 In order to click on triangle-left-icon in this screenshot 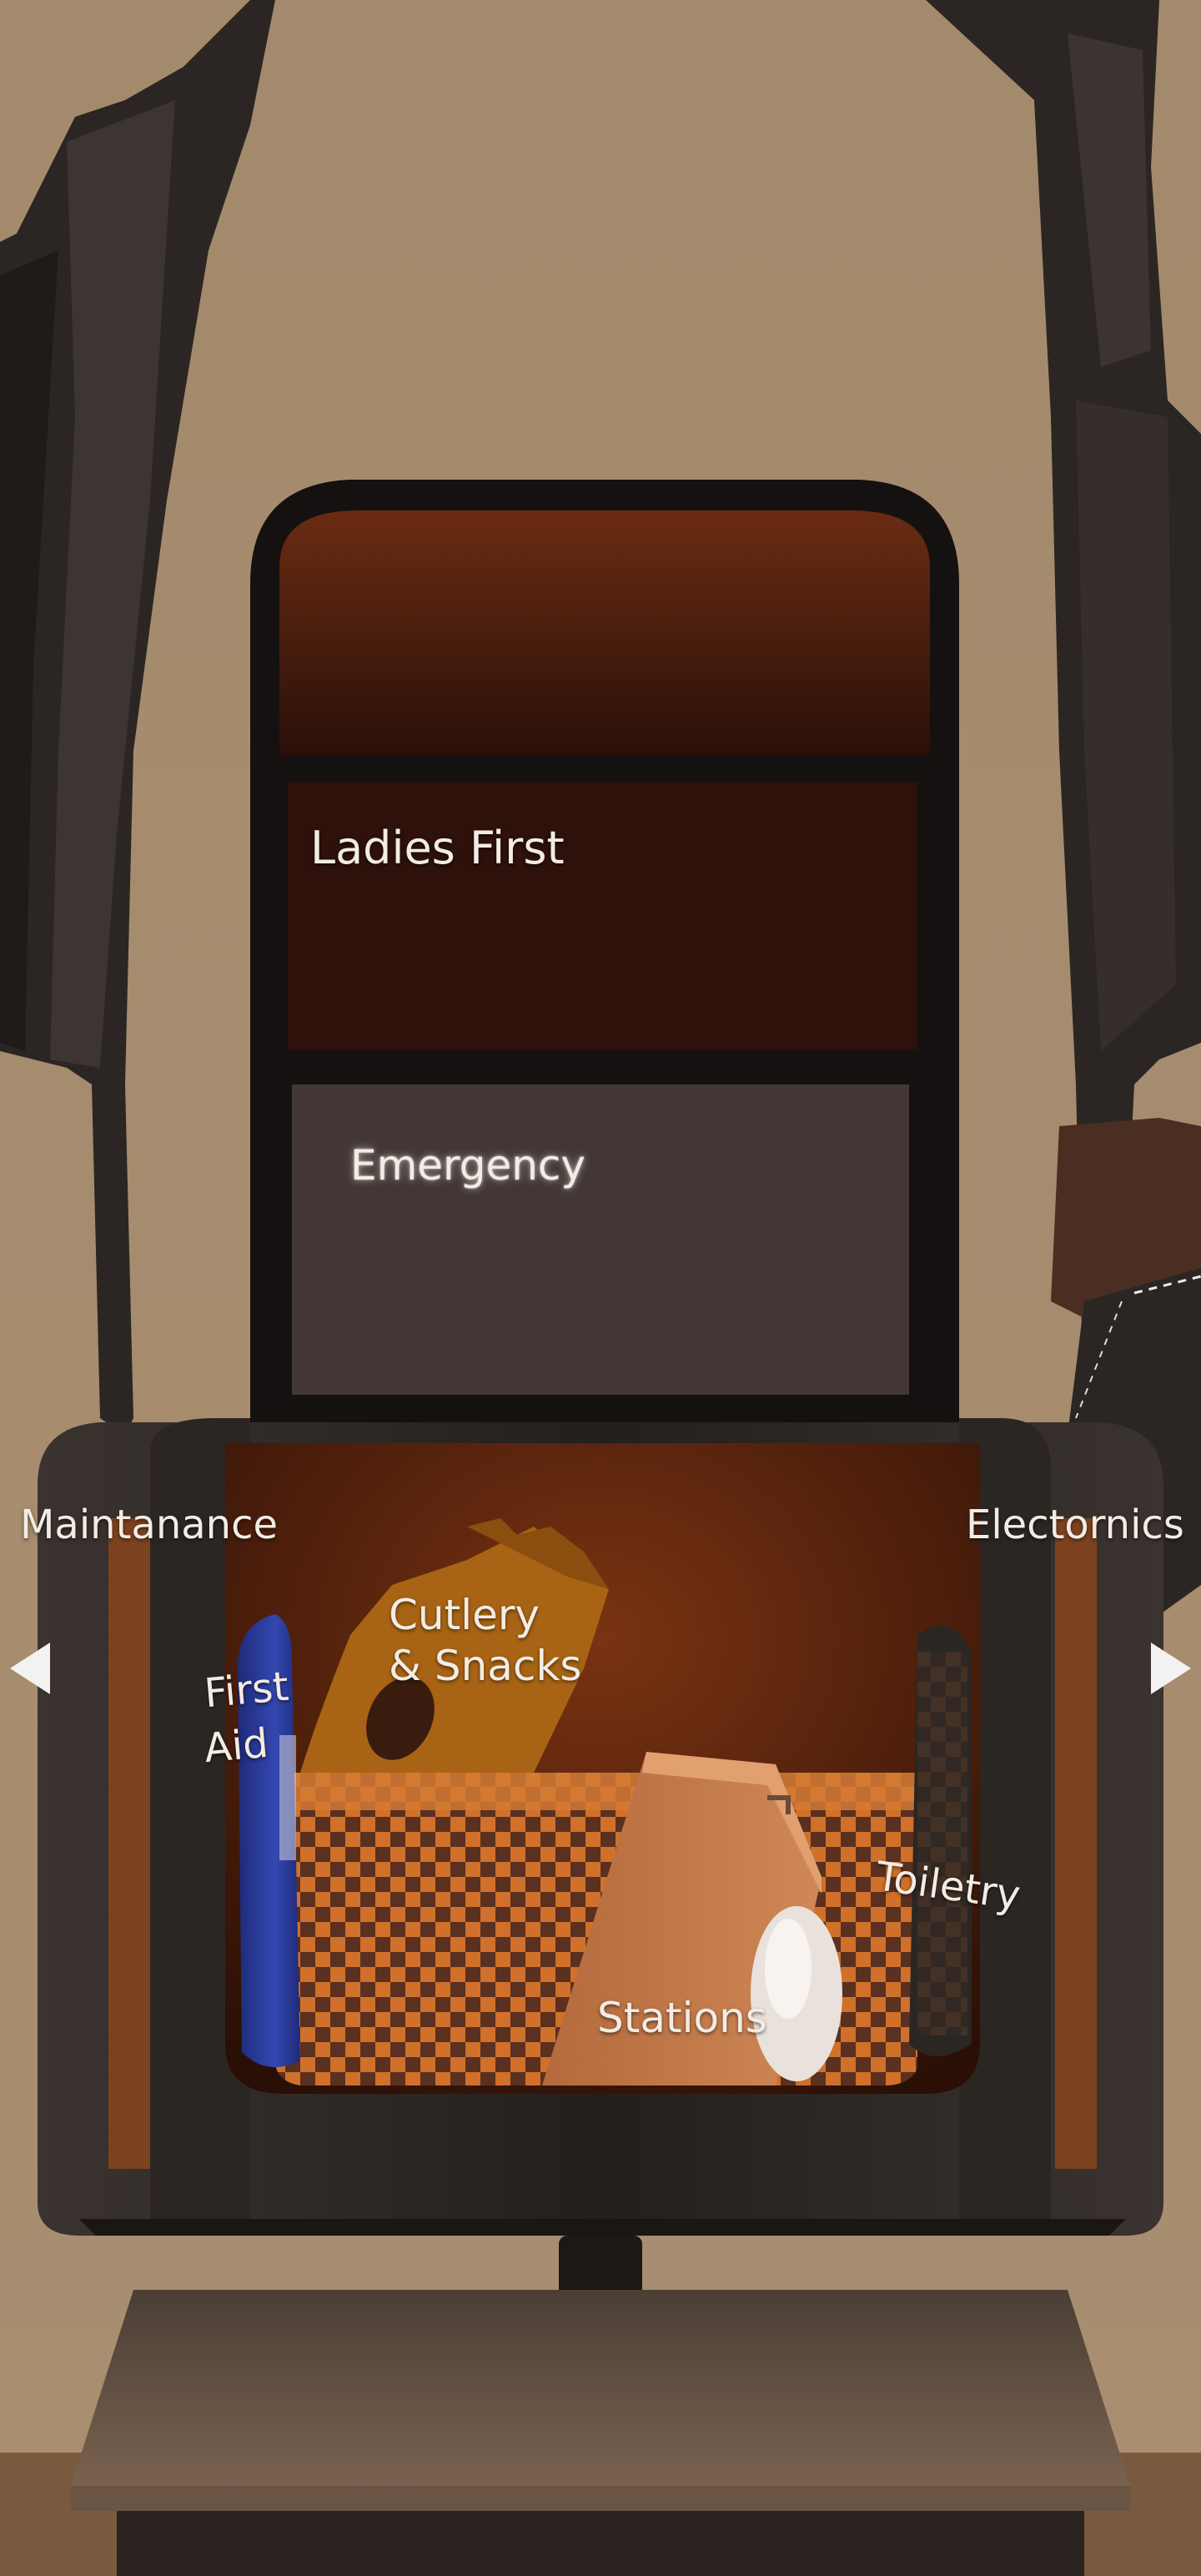, I will do `click(32, 1668)`.